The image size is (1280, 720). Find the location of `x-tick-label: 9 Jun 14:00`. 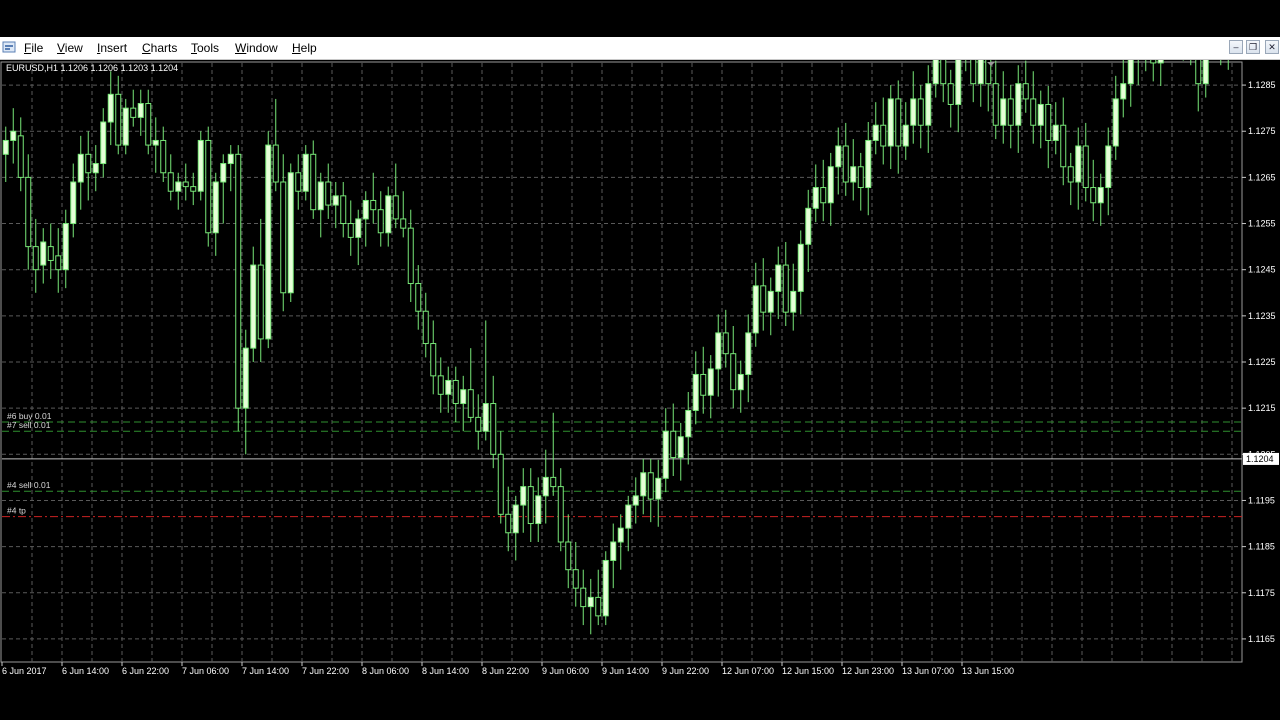

x-tick-label: 9 Jun 14:00 is located at coordinates (625, 671).